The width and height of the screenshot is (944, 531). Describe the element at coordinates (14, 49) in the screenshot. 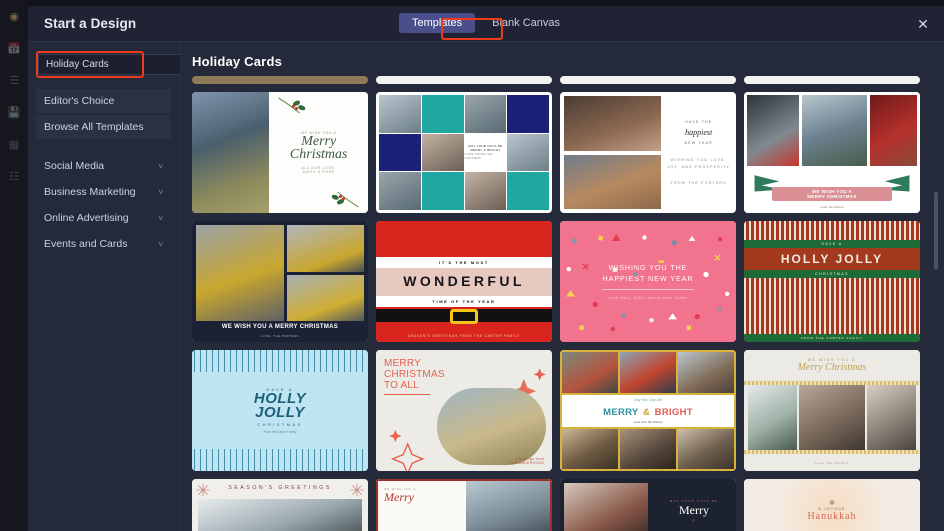

I see `calendar-icon: 📅` at that location.